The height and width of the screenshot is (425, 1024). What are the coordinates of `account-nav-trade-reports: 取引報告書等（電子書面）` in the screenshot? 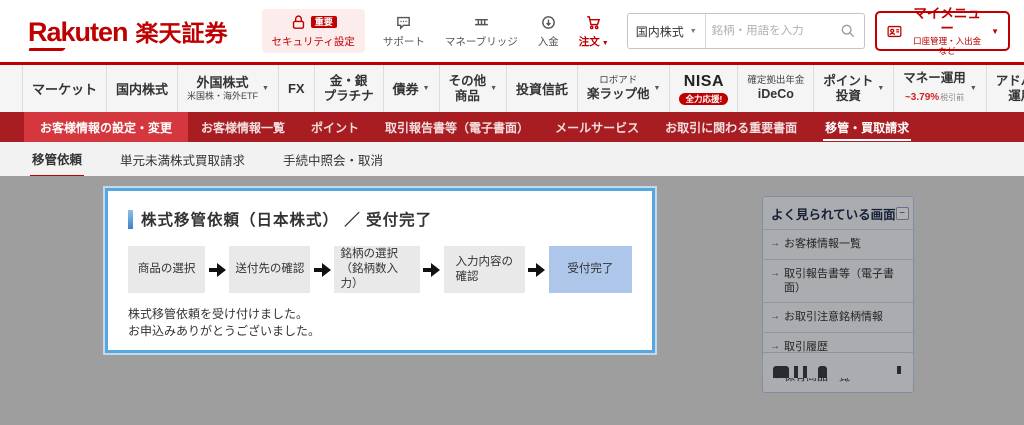 It's located at (457, 127).